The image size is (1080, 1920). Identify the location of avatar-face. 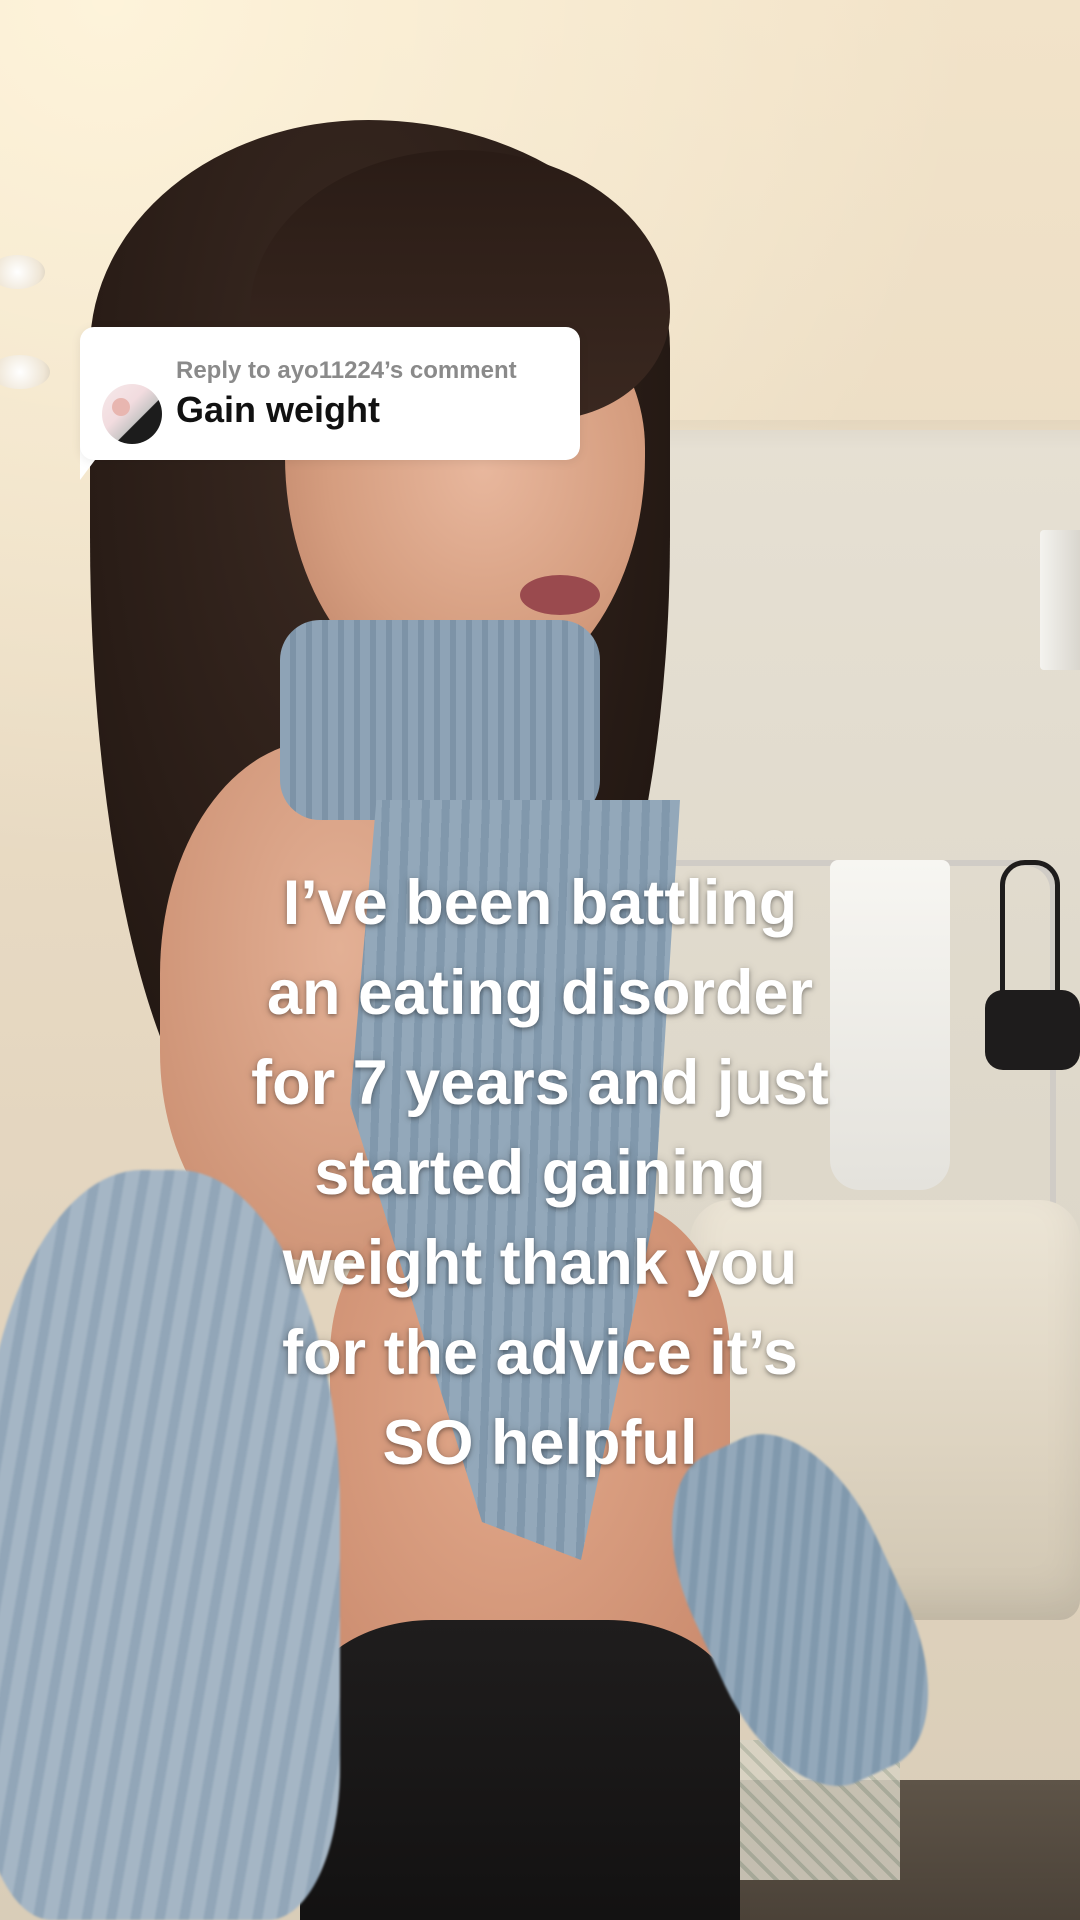
(121, 407).